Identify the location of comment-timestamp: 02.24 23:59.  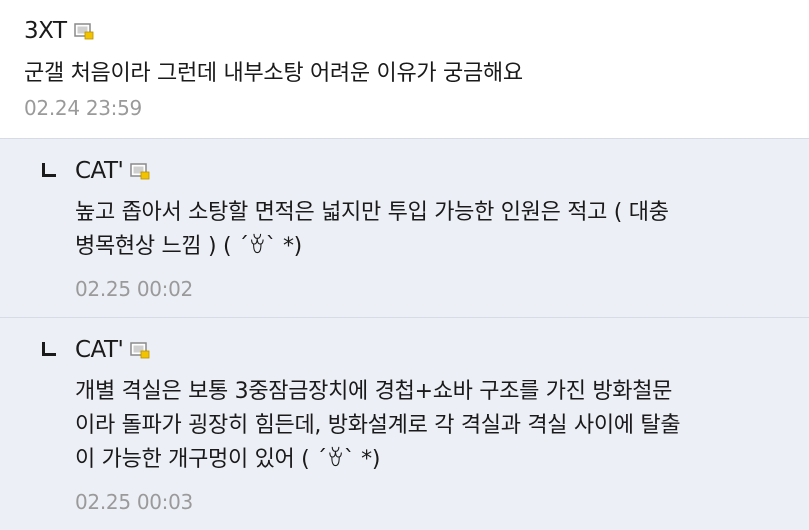
(83, 108).